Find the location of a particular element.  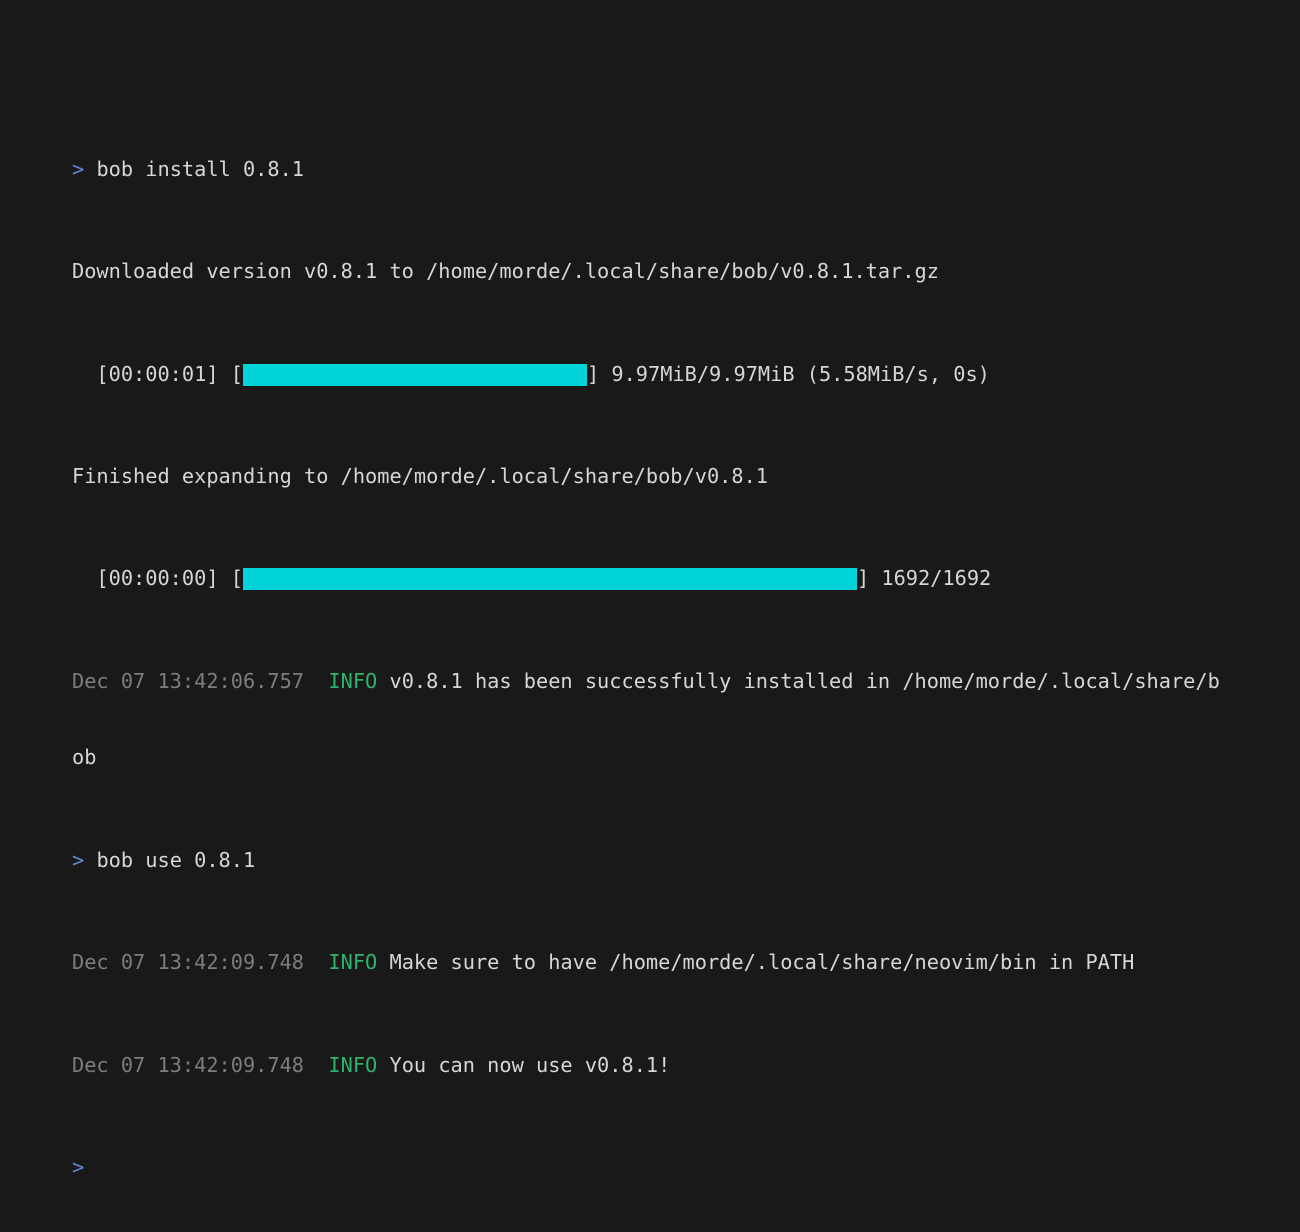

download-progress-bar is located at coordinates (414, 374).